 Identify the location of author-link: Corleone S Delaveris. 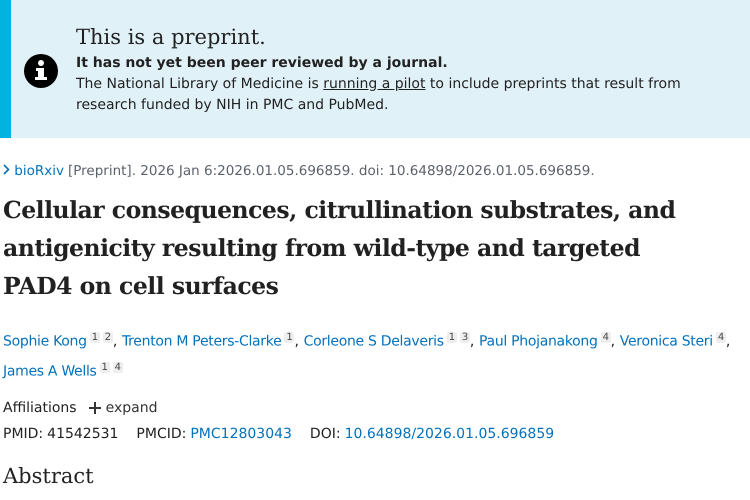
(374, 342).